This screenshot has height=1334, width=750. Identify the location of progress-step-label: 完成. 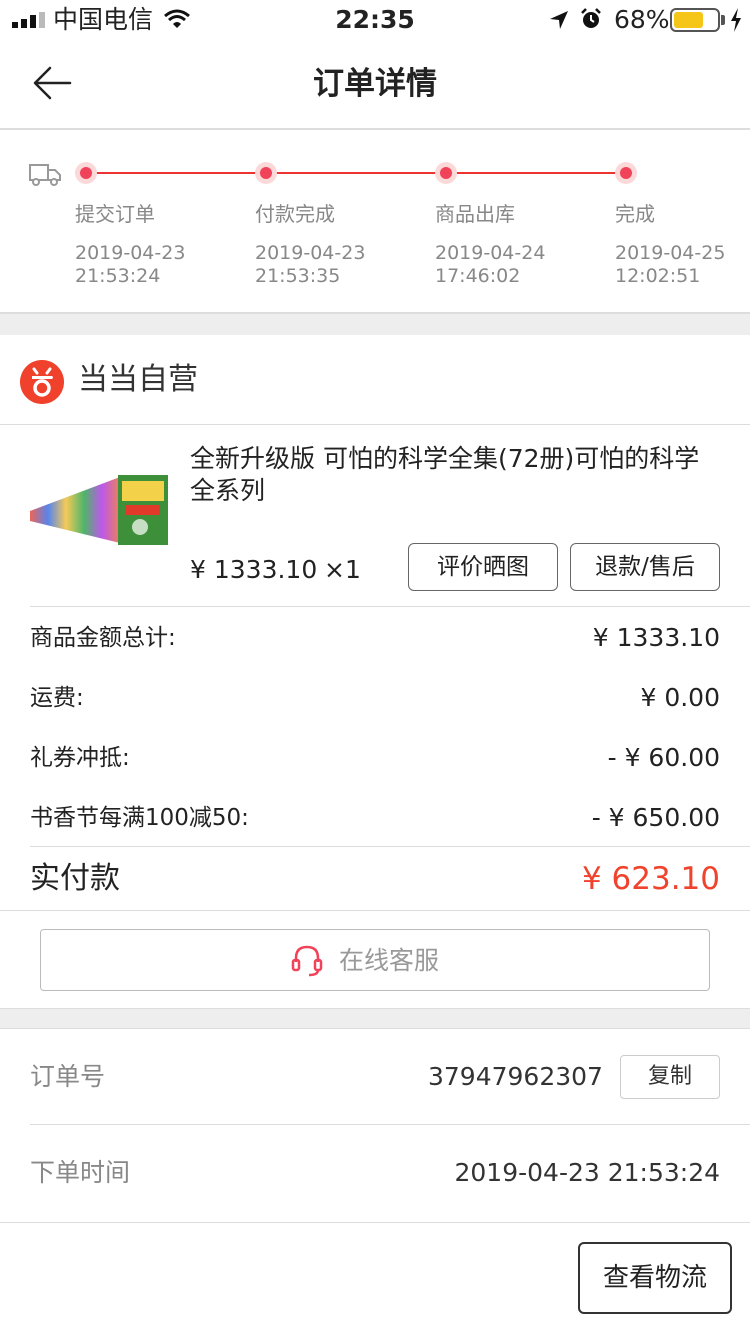
(635, 214).